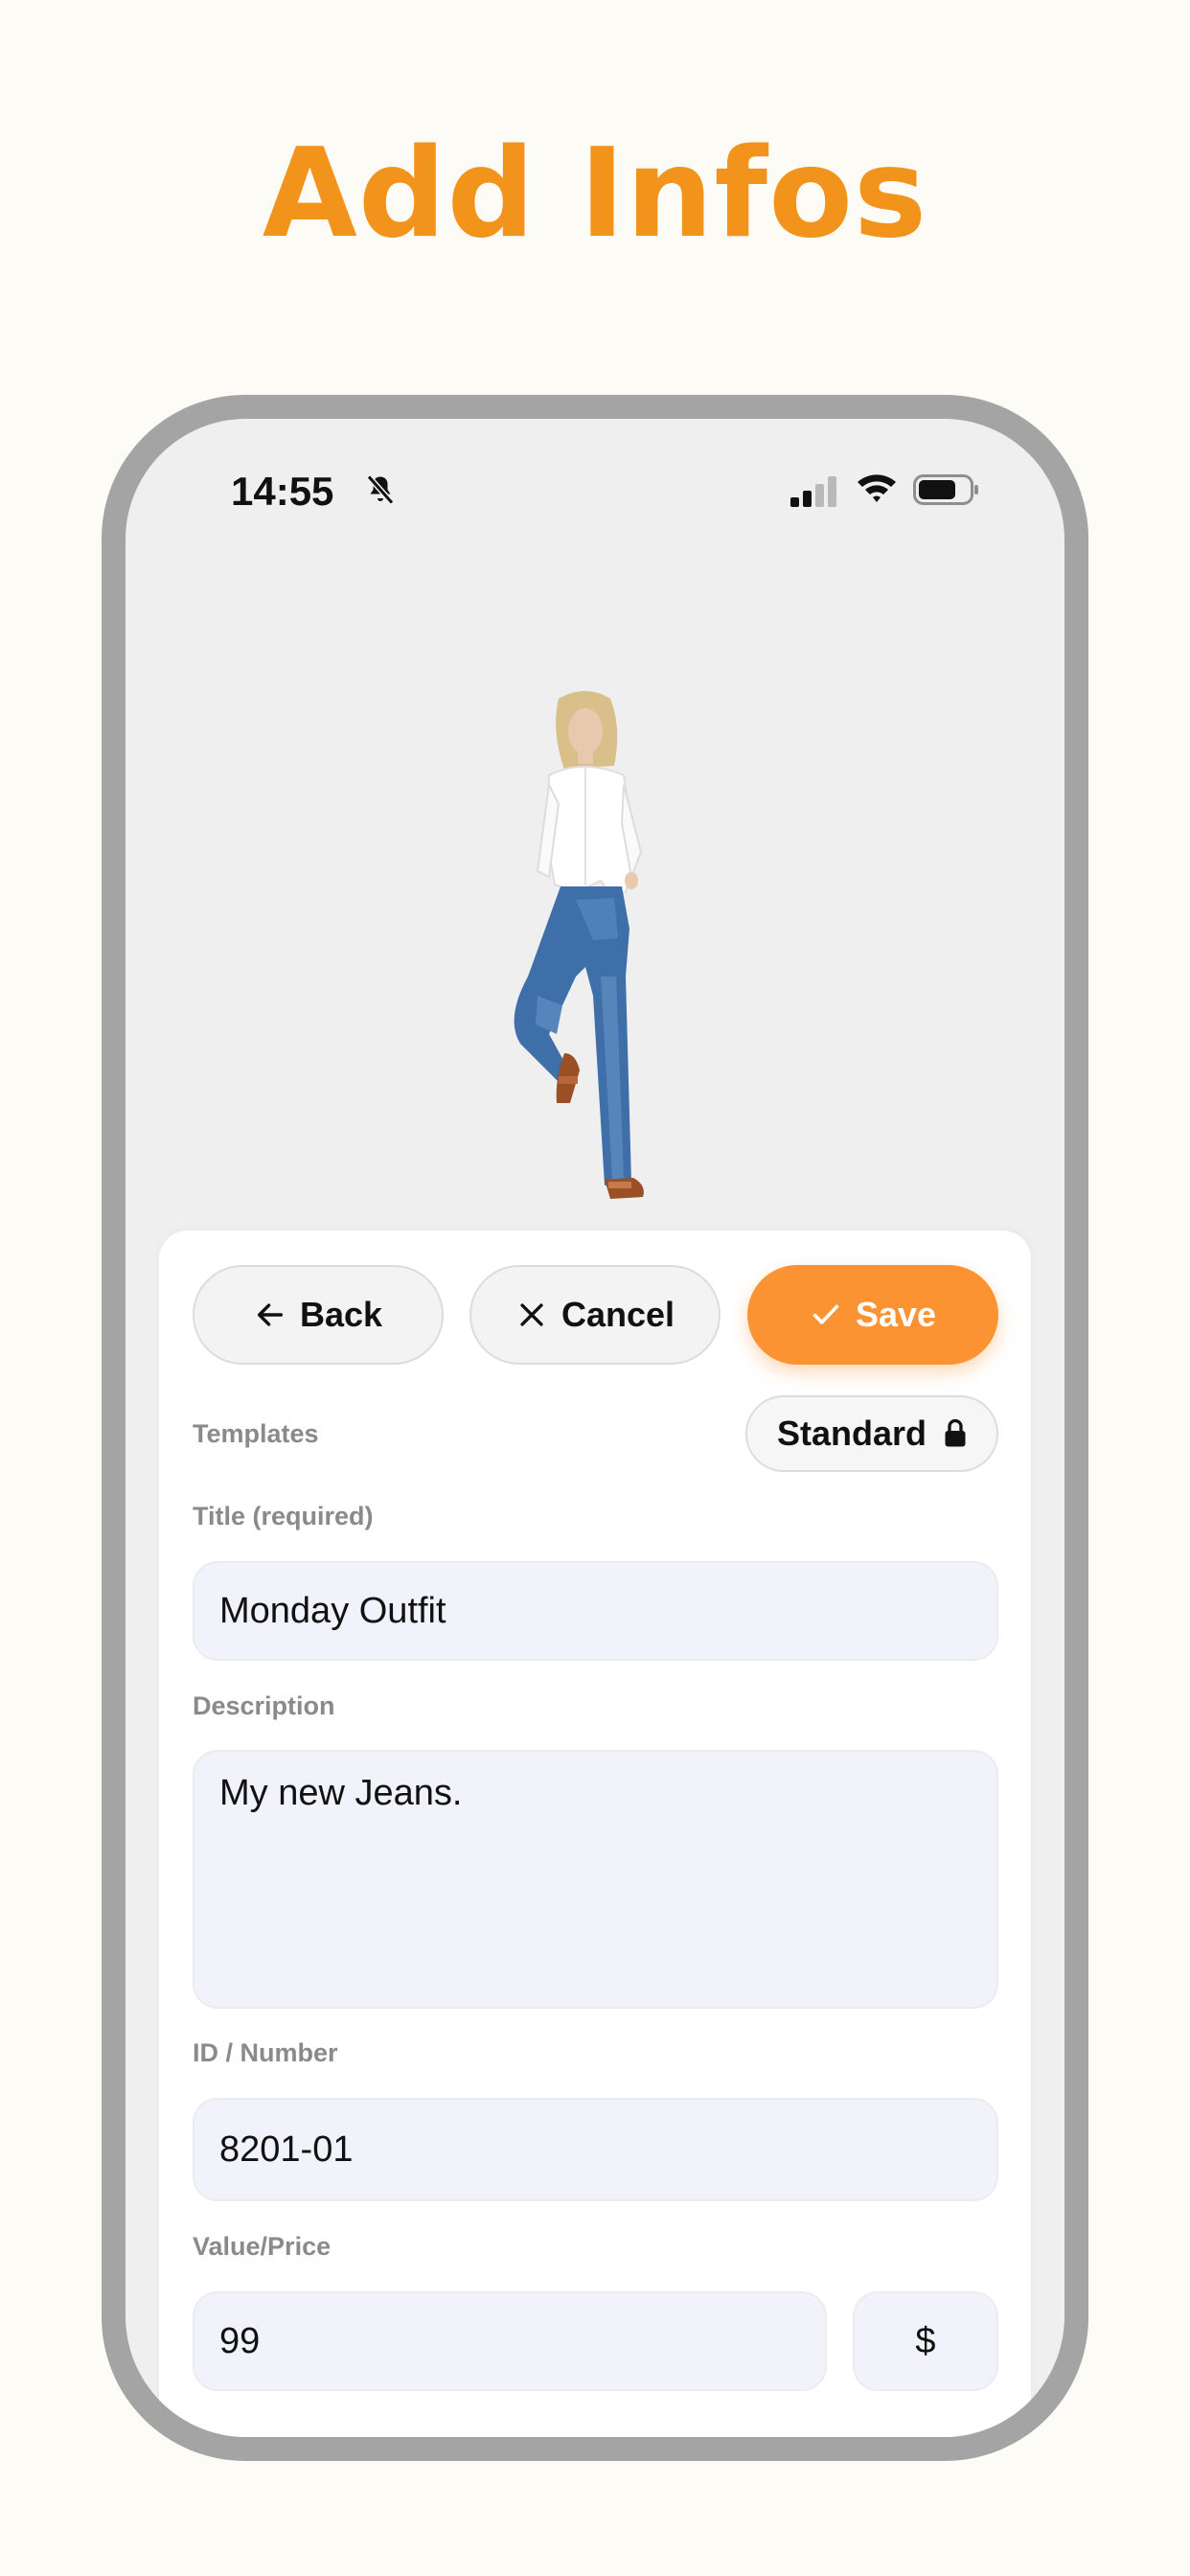 This screenshot has height=2576, width=1190. Describe the element at coordinates (852, 1433) in the screenshot. I see `template-selected-value: Standard` at that location.